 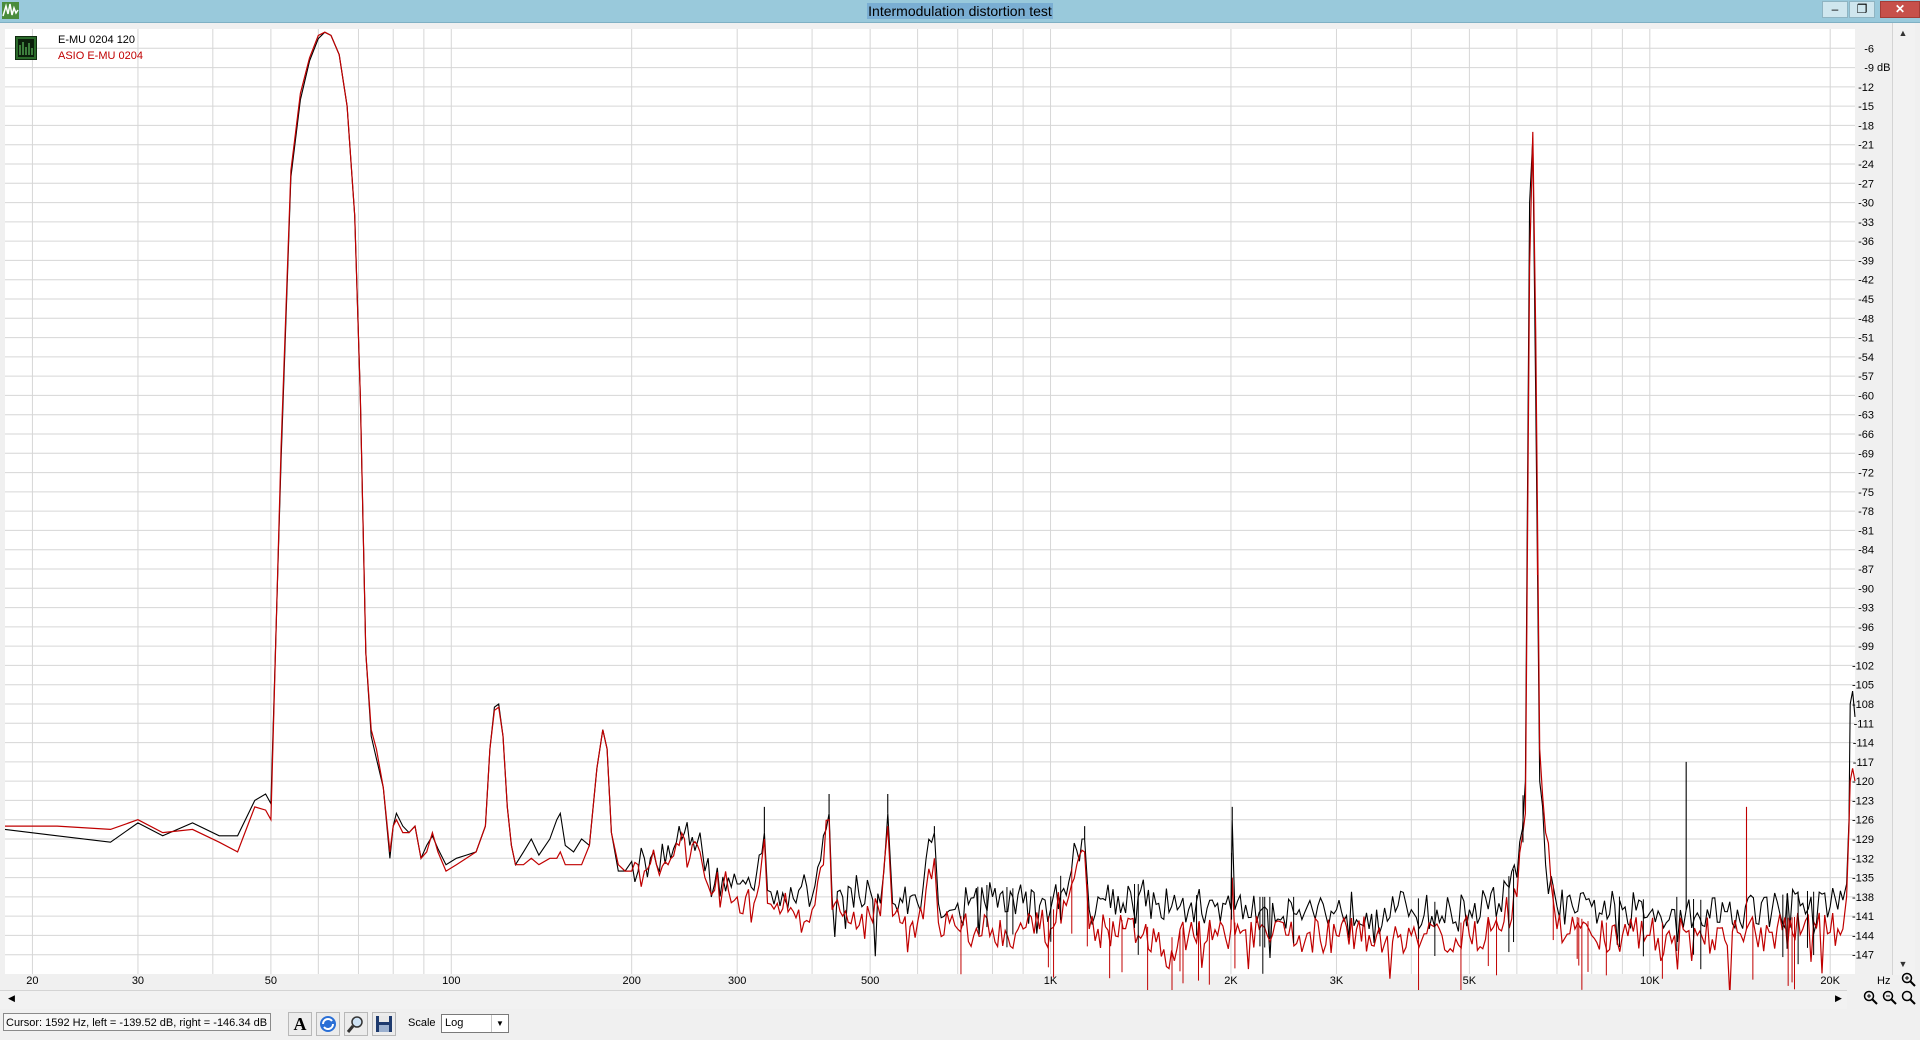 I want to click on x-tick-label: 30, so click(x=138, y=981).